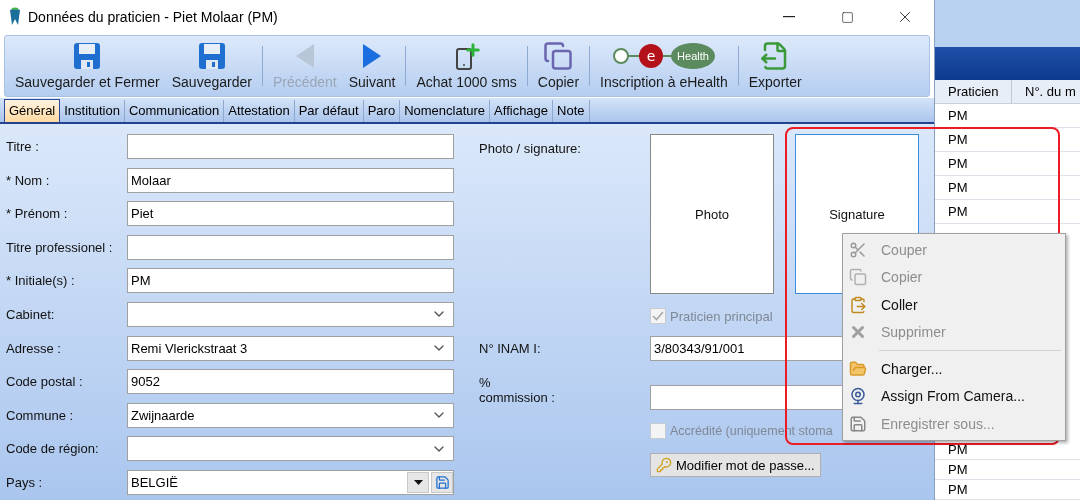 The width and height of the screenshot is (1080, 500). Describe the element at coordinates (15, 17) in the screenshot. I see `app-logo-icon` at that location.